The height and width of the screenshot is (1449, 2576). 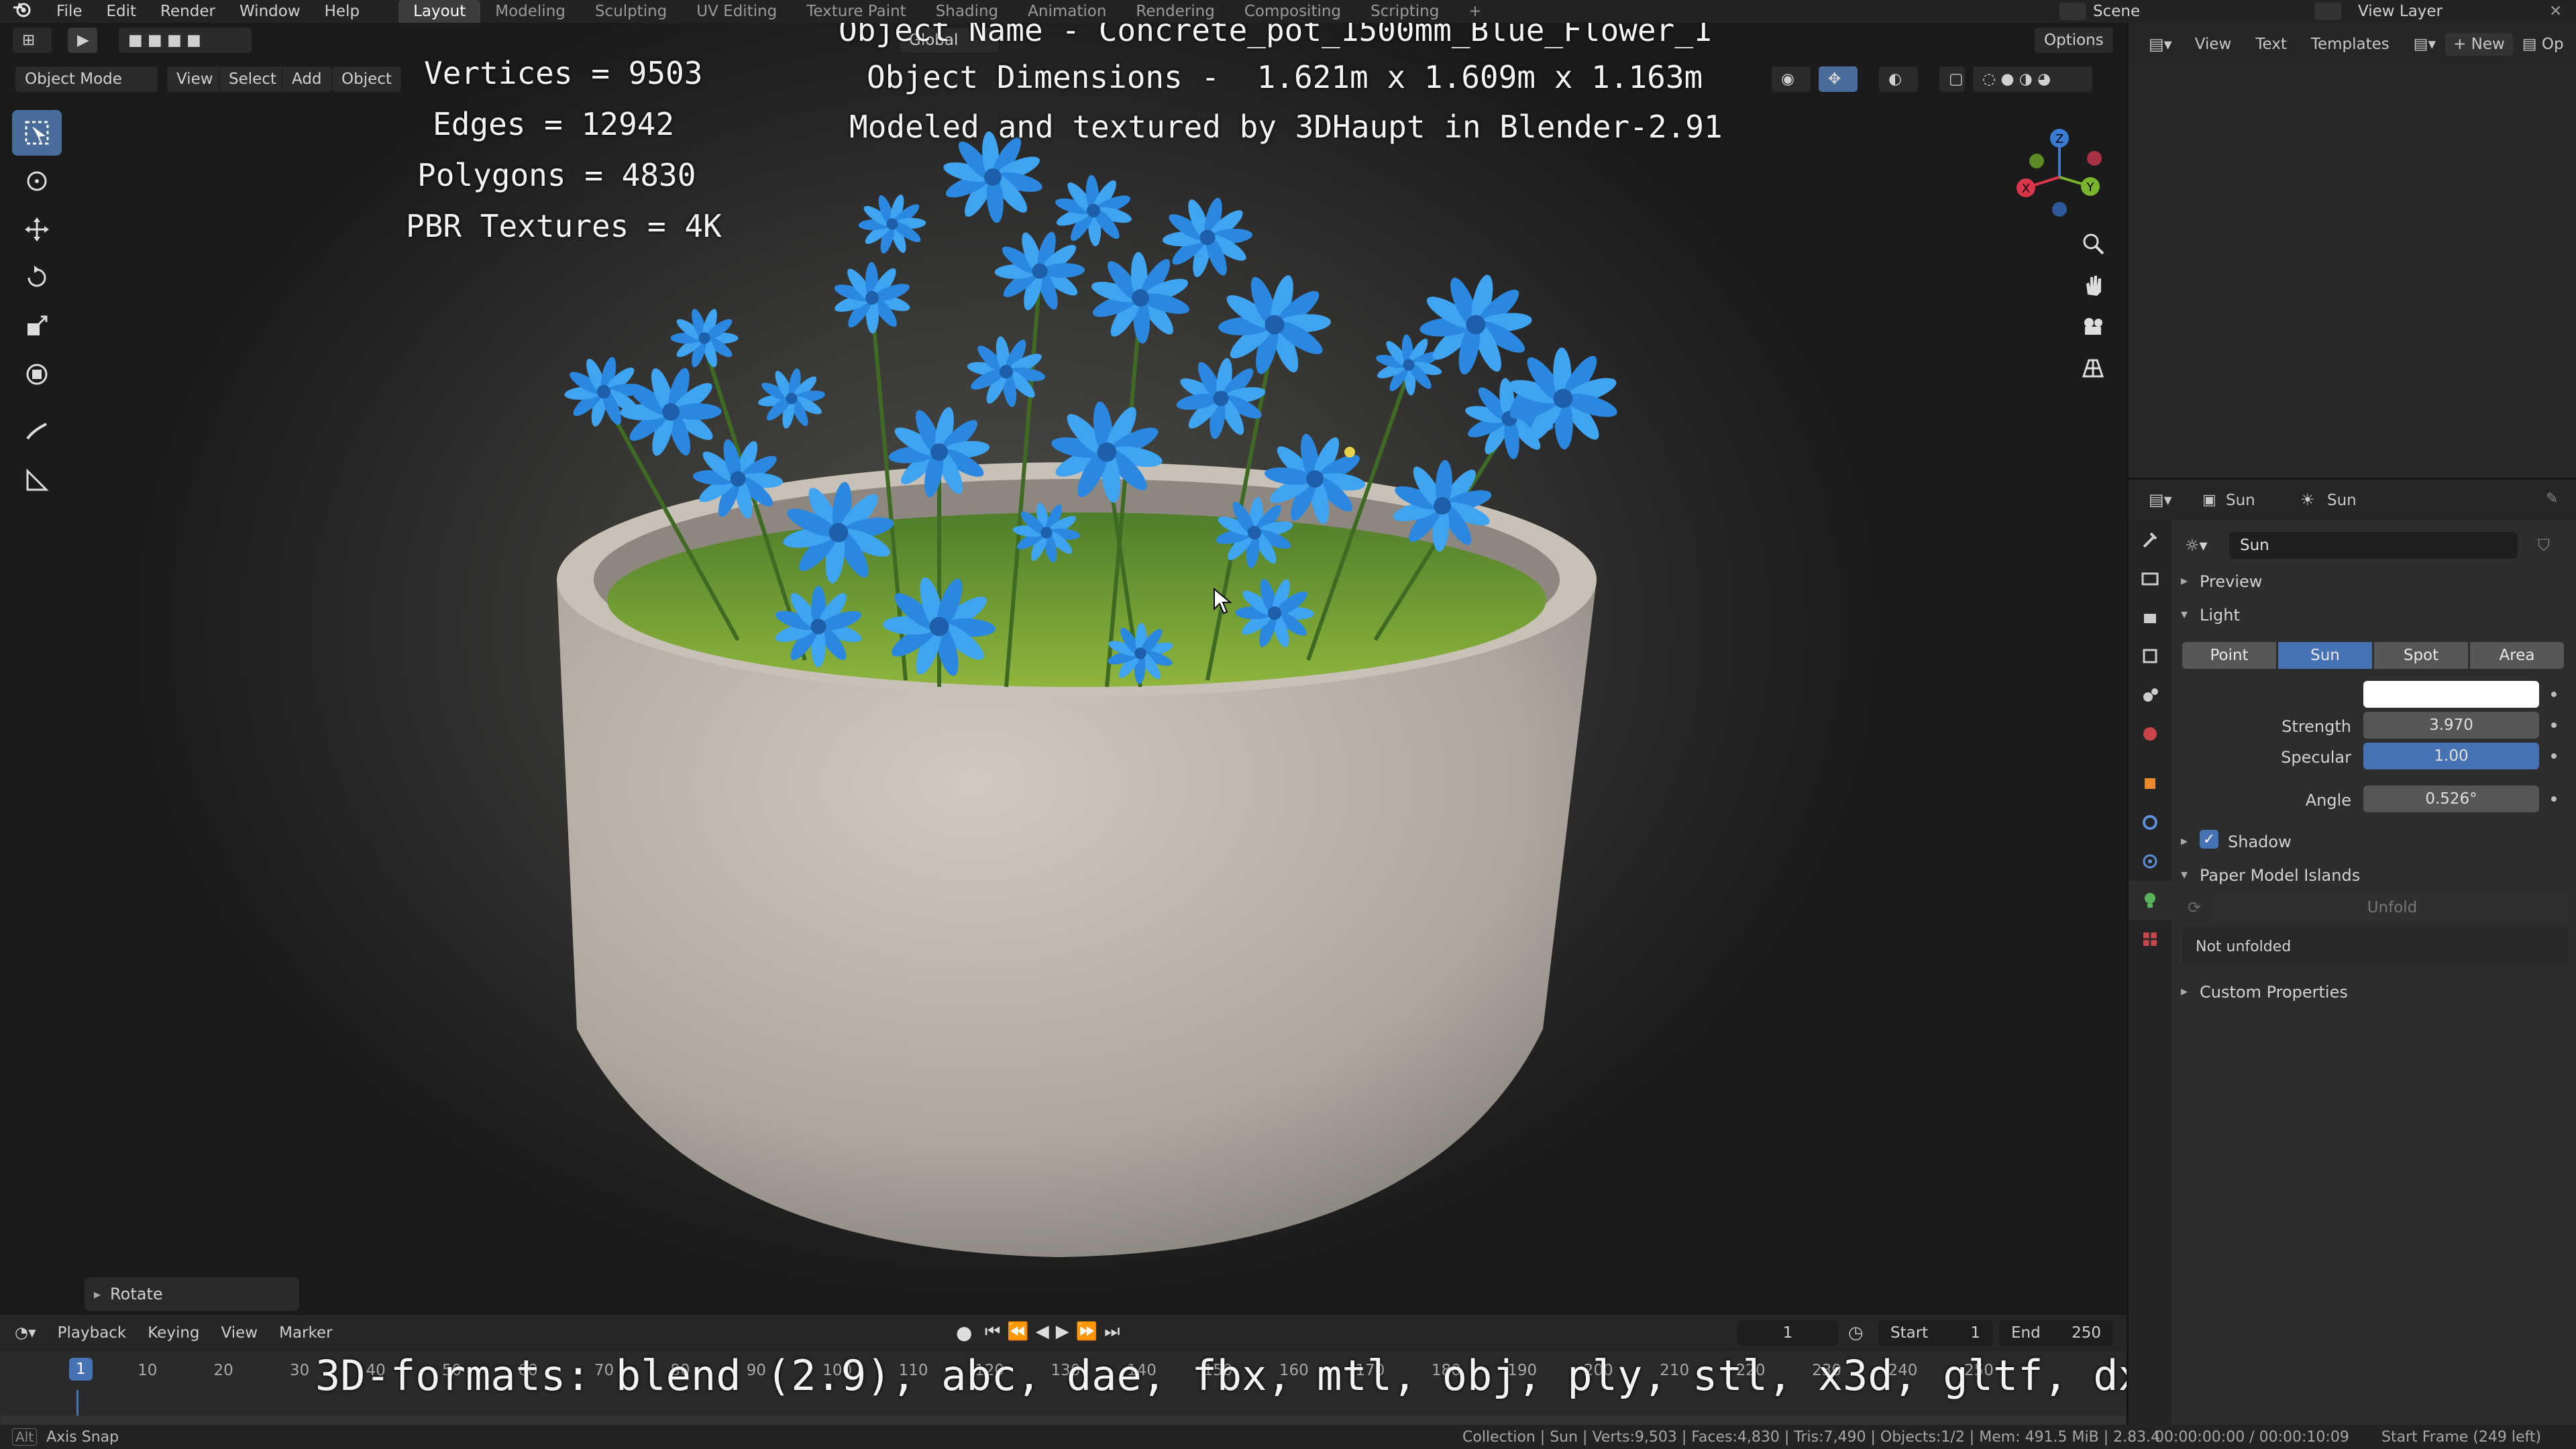 What do you see at coordinates (37, 133) in the screenshot?
I see `select-box-tool-icon` at bounding box center [37, 133].